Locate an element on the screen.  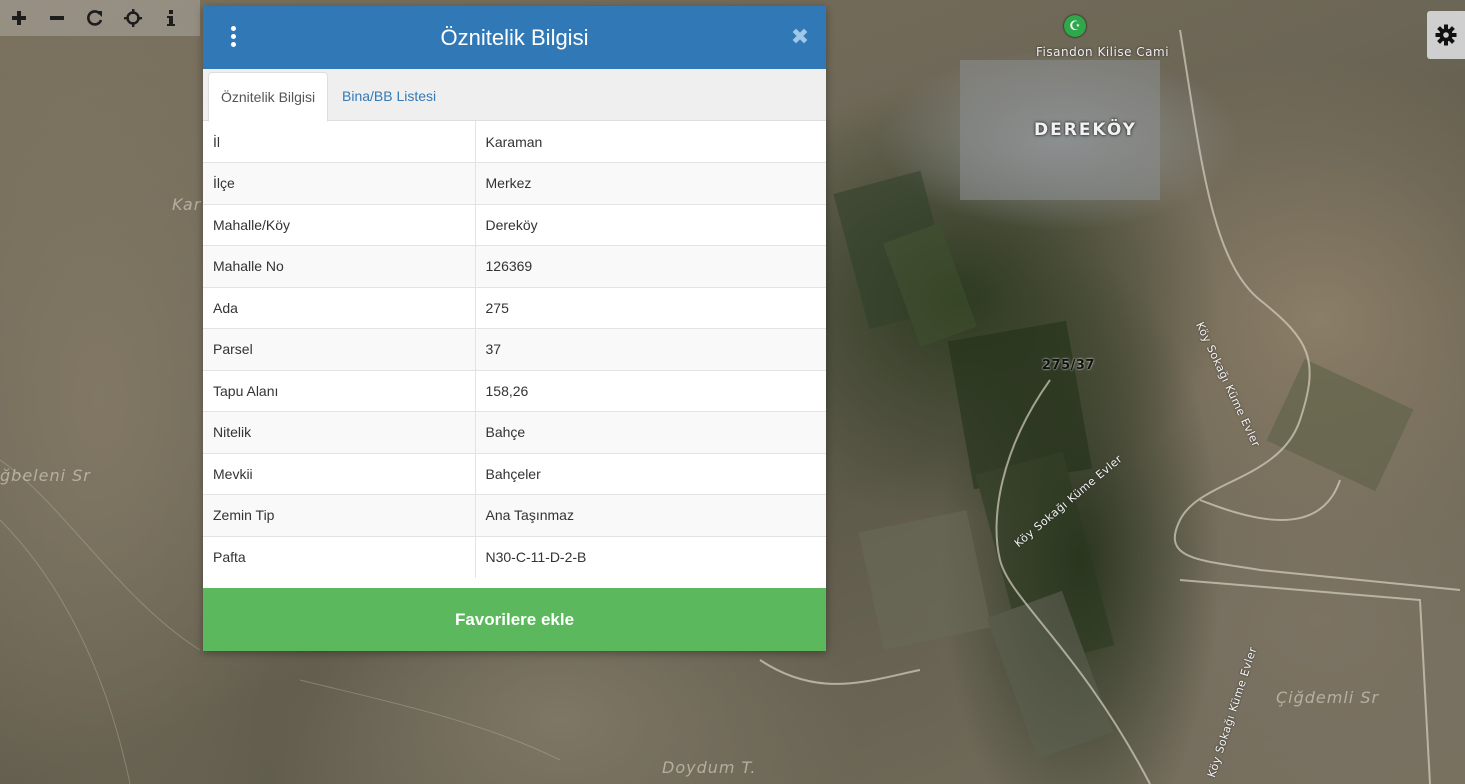
table-row: İl Karaman is located at coordinates (514, 142).